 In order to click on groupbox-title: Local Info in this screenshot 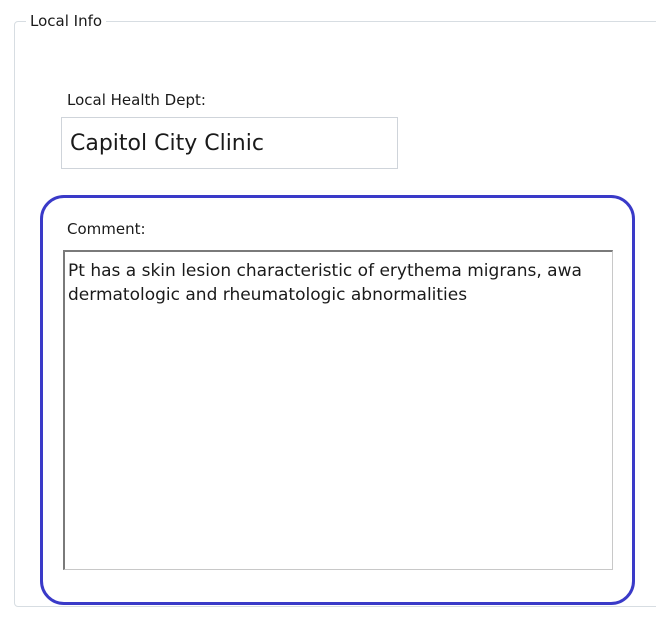, I will do `click(66, 21)`.